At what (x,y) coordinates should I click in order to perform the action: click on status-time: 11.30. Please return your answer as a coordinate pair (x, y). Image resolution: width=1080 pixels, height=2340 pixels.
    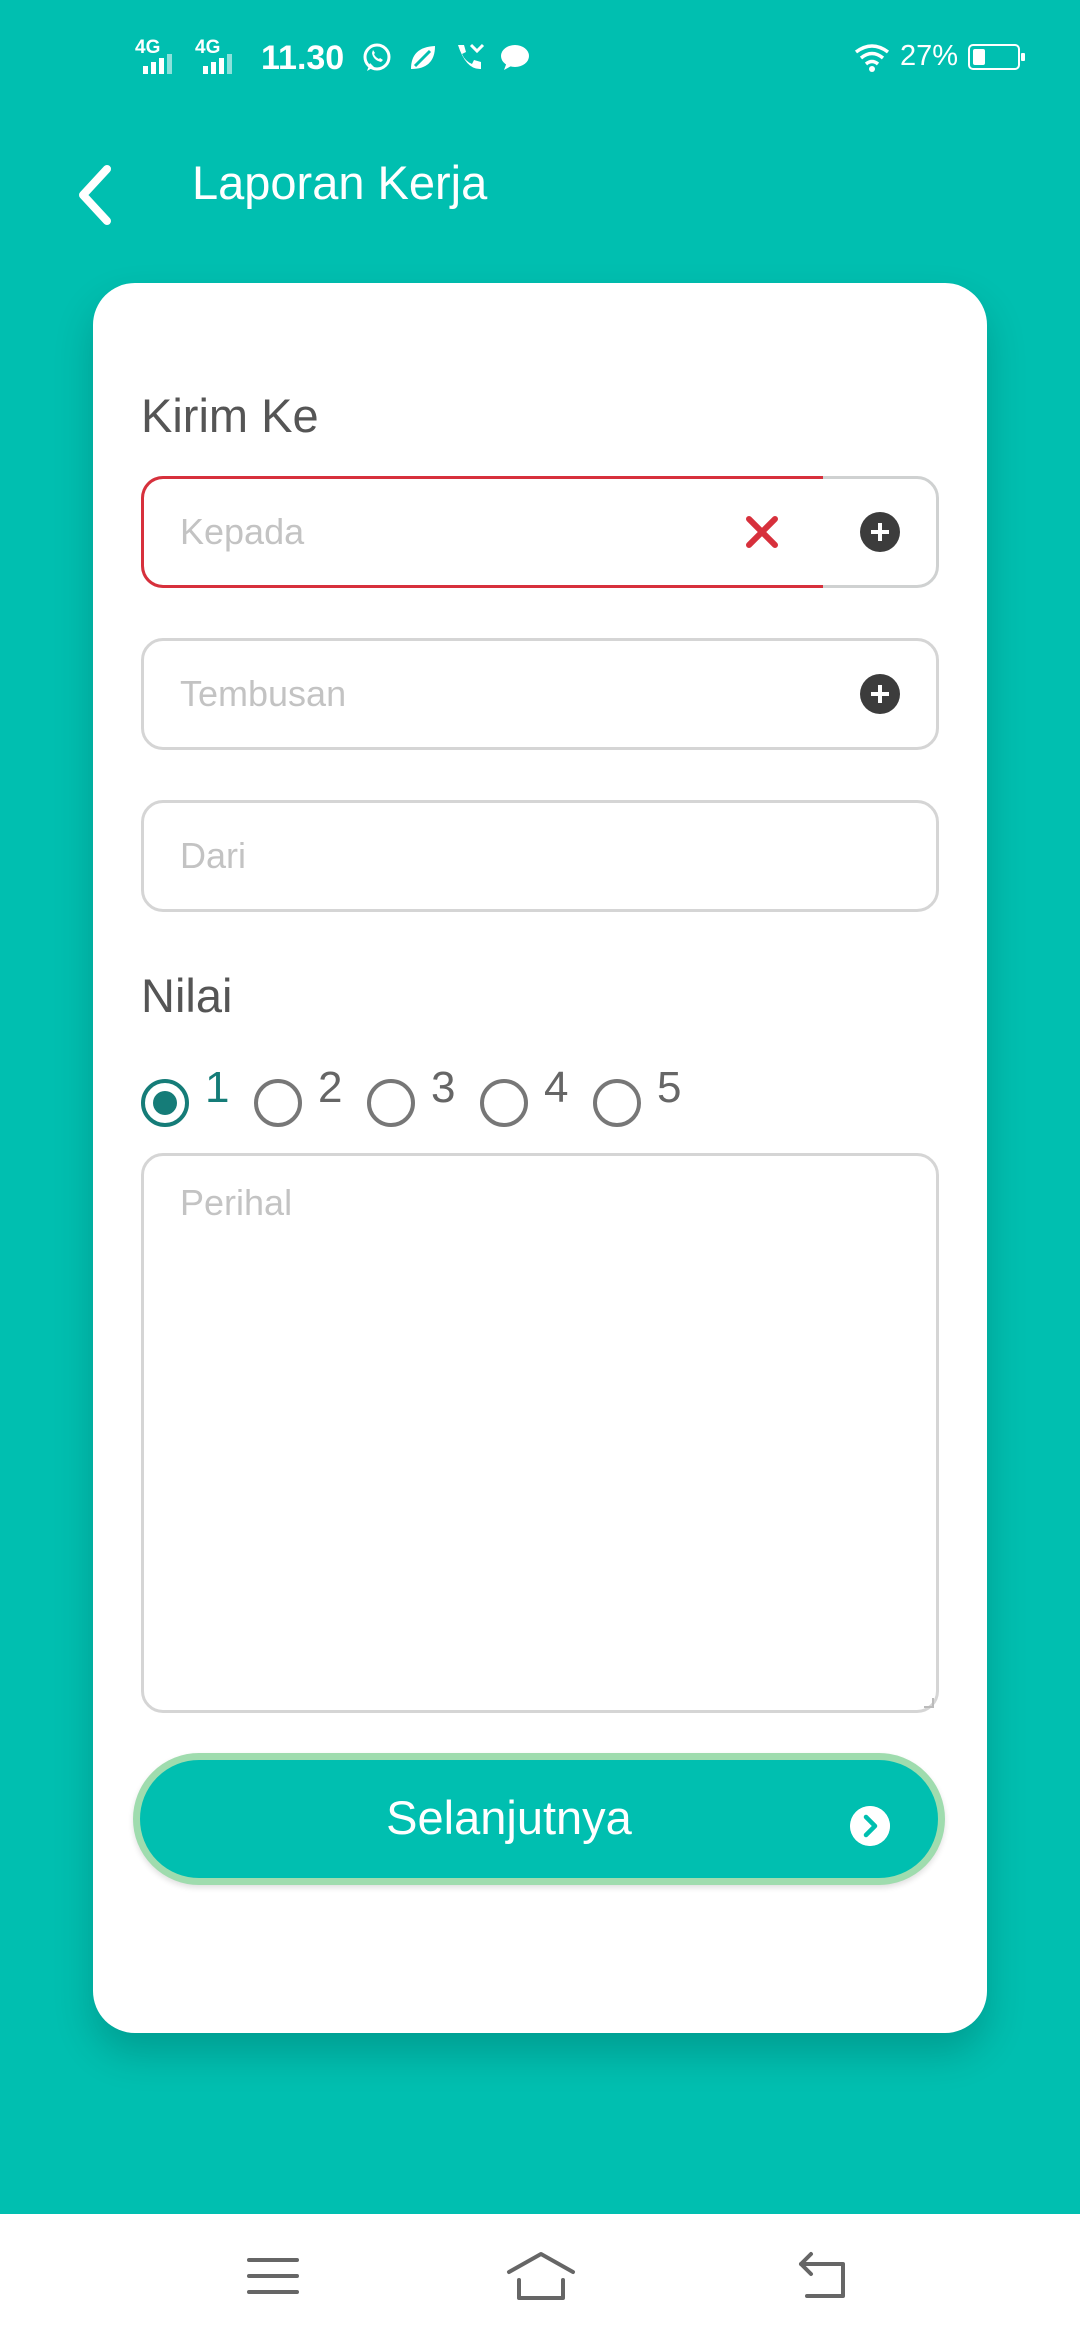
    Looking at the image, I should click on (303, 57).